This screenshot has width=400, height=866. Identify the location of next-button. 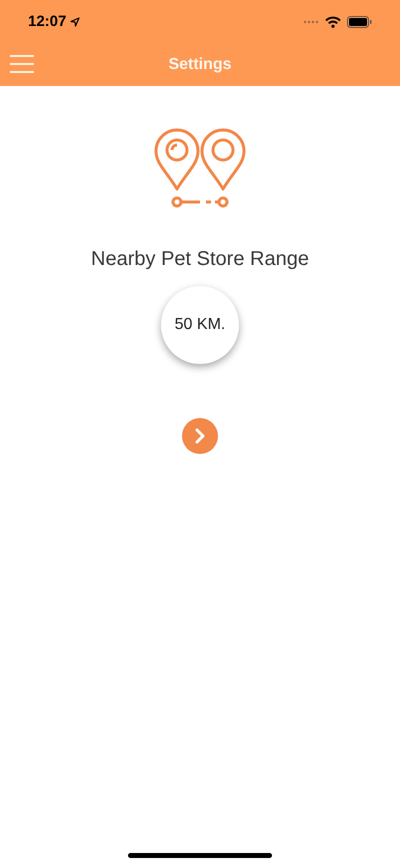
(200, 436).